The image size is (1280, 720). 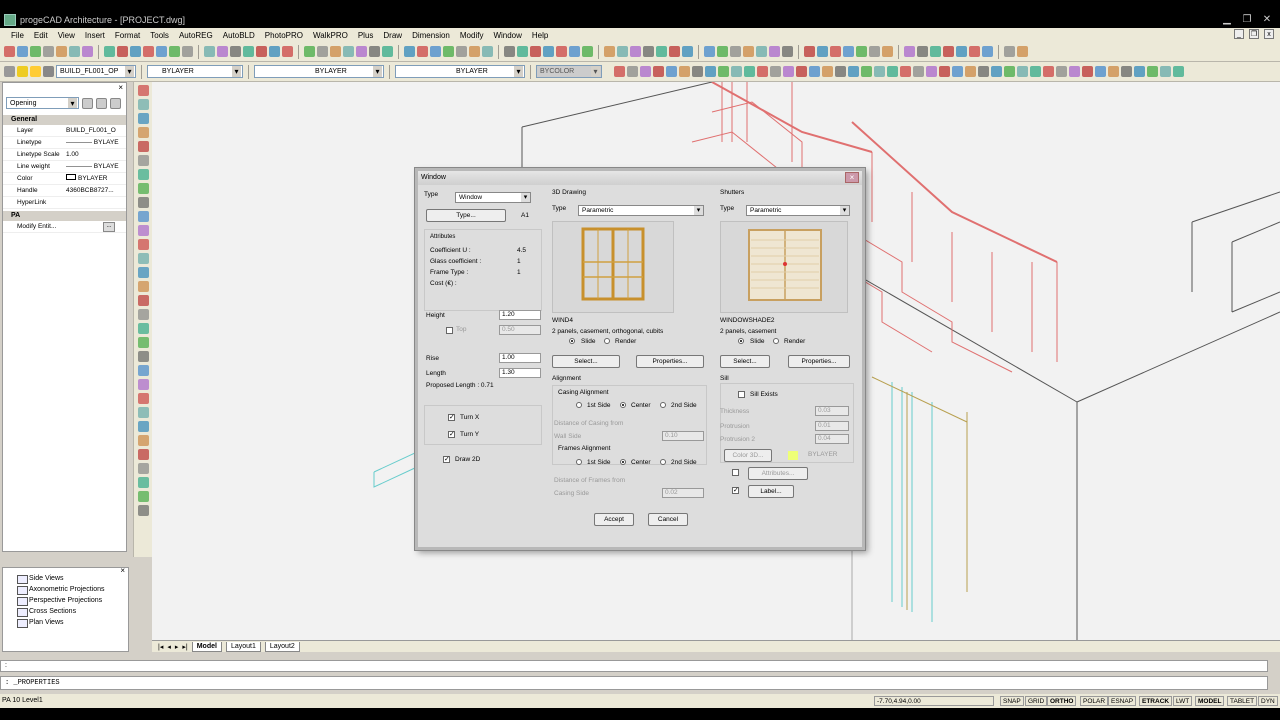 What do you see at coordinates (330, 35) in the screenshot?
I see `menu-walkpro: WalkPRO` at bounding box center [330, 35].